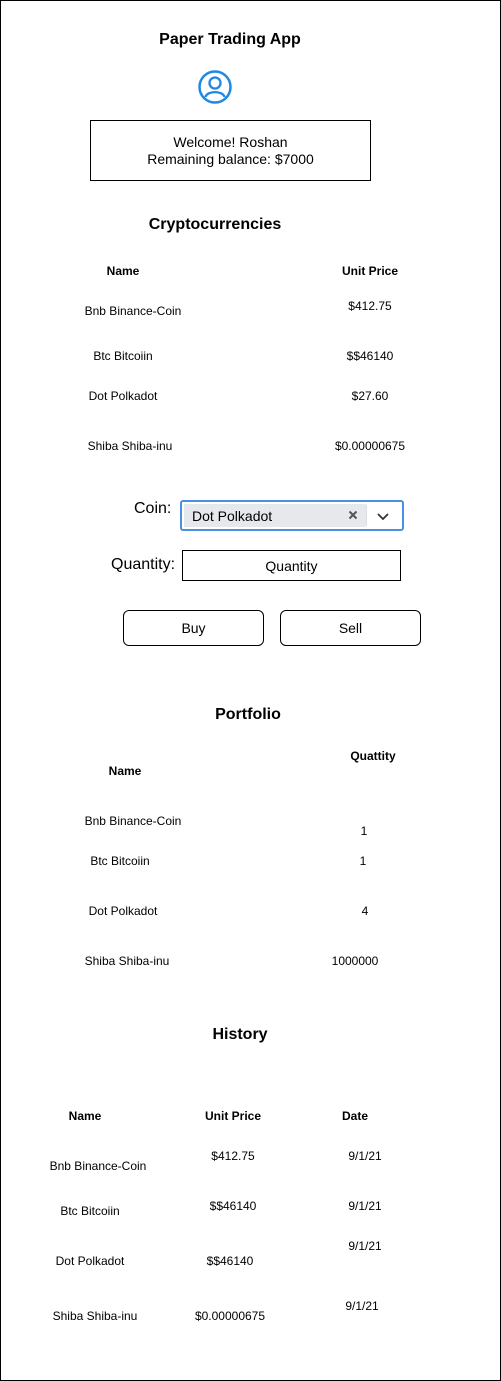 The image size is (501, 1381). Describe the element at coordinates (275, 515) in the screenshot. I see `coin-select-value: Dot Polkadot` at that location.